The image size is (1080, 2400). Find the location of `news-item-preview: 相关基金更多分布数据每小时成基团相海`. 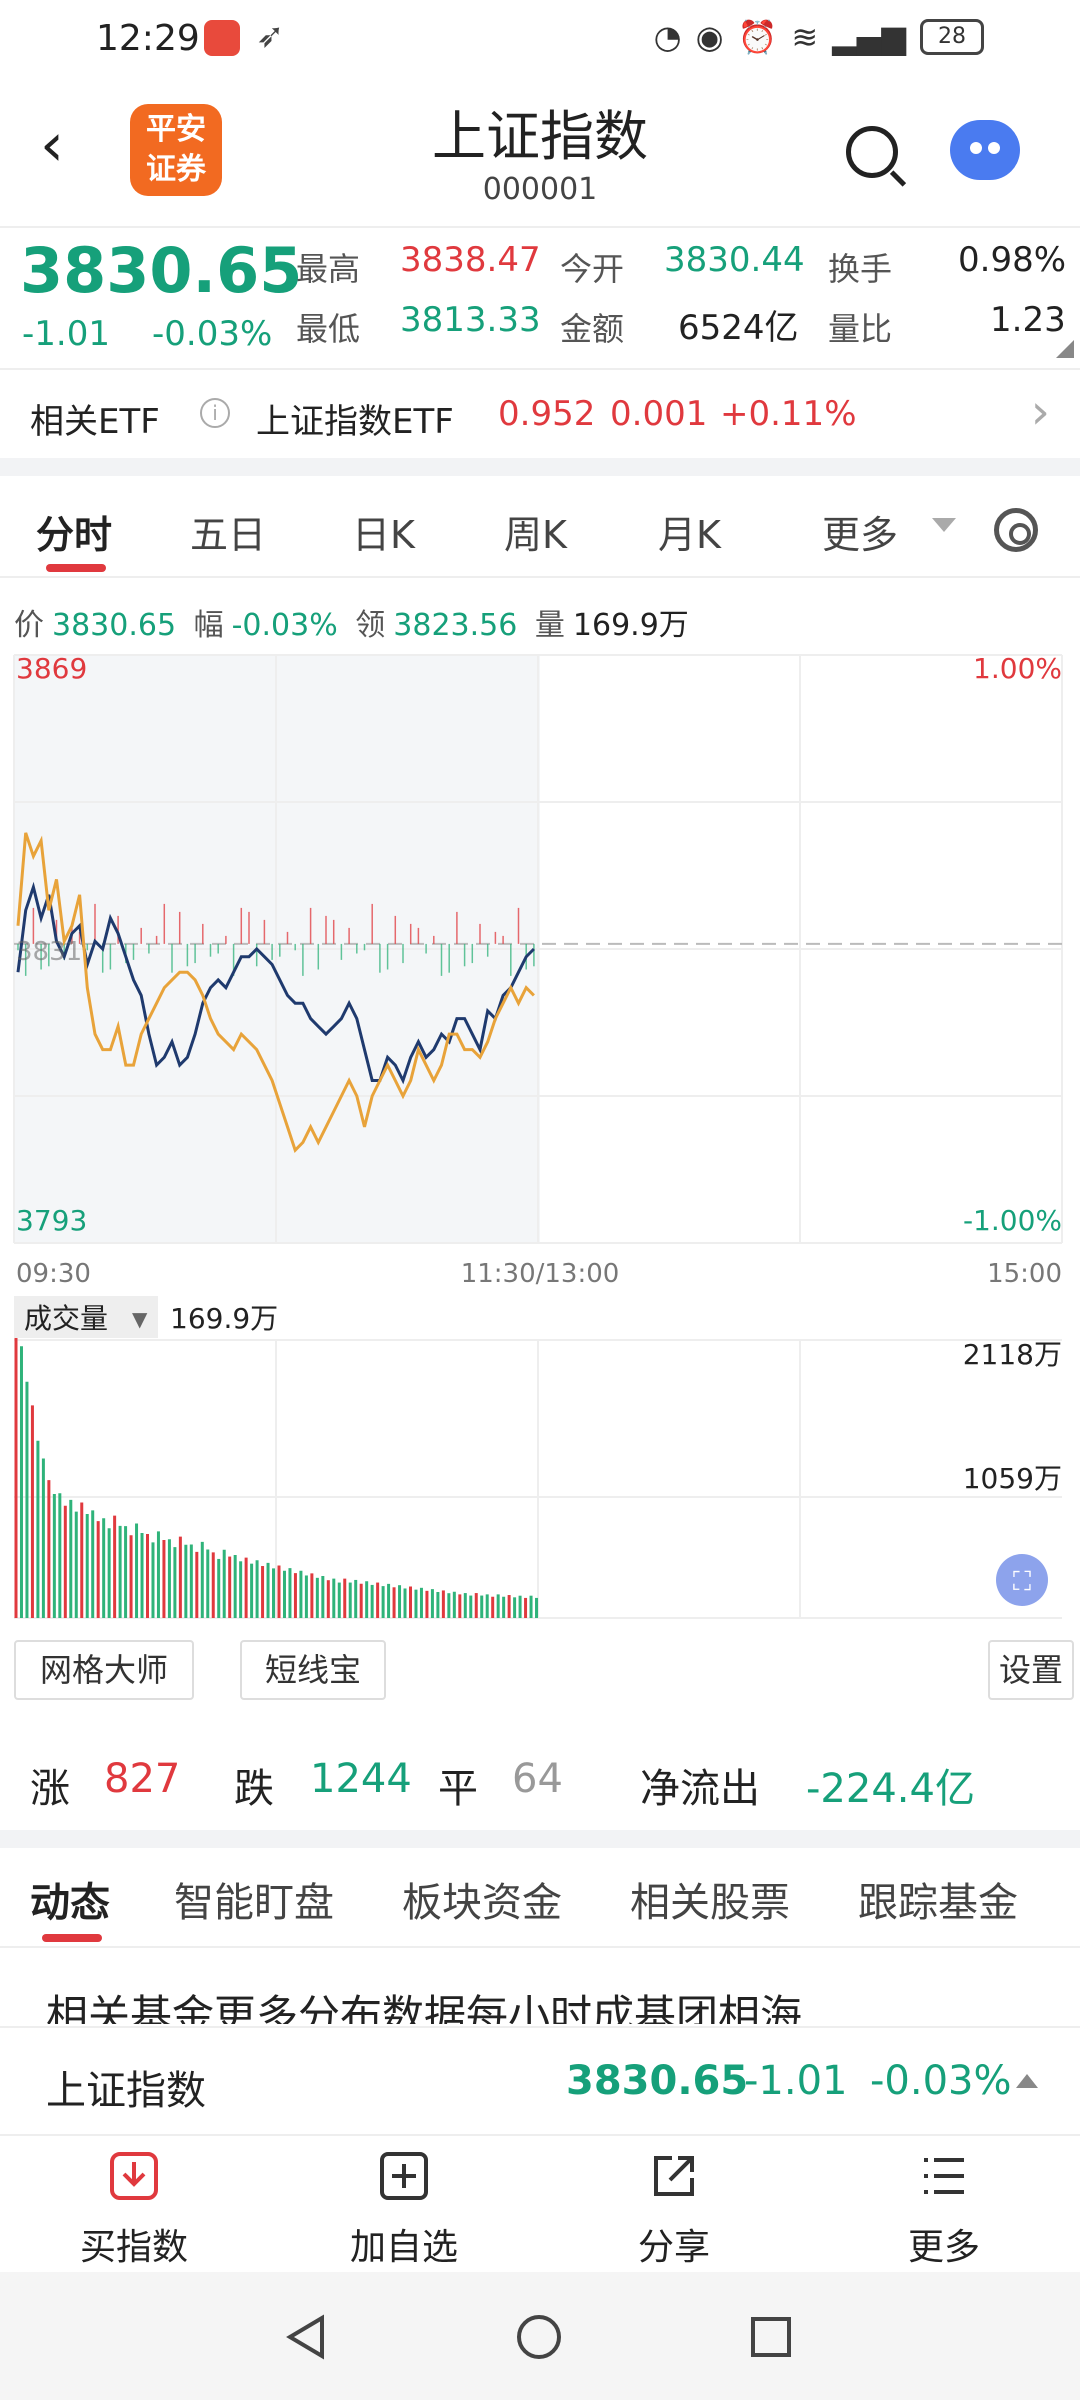

news-item-preview: 相关基金更多分布数据每小时成基团相海 is located at coordinates (540, 1988).